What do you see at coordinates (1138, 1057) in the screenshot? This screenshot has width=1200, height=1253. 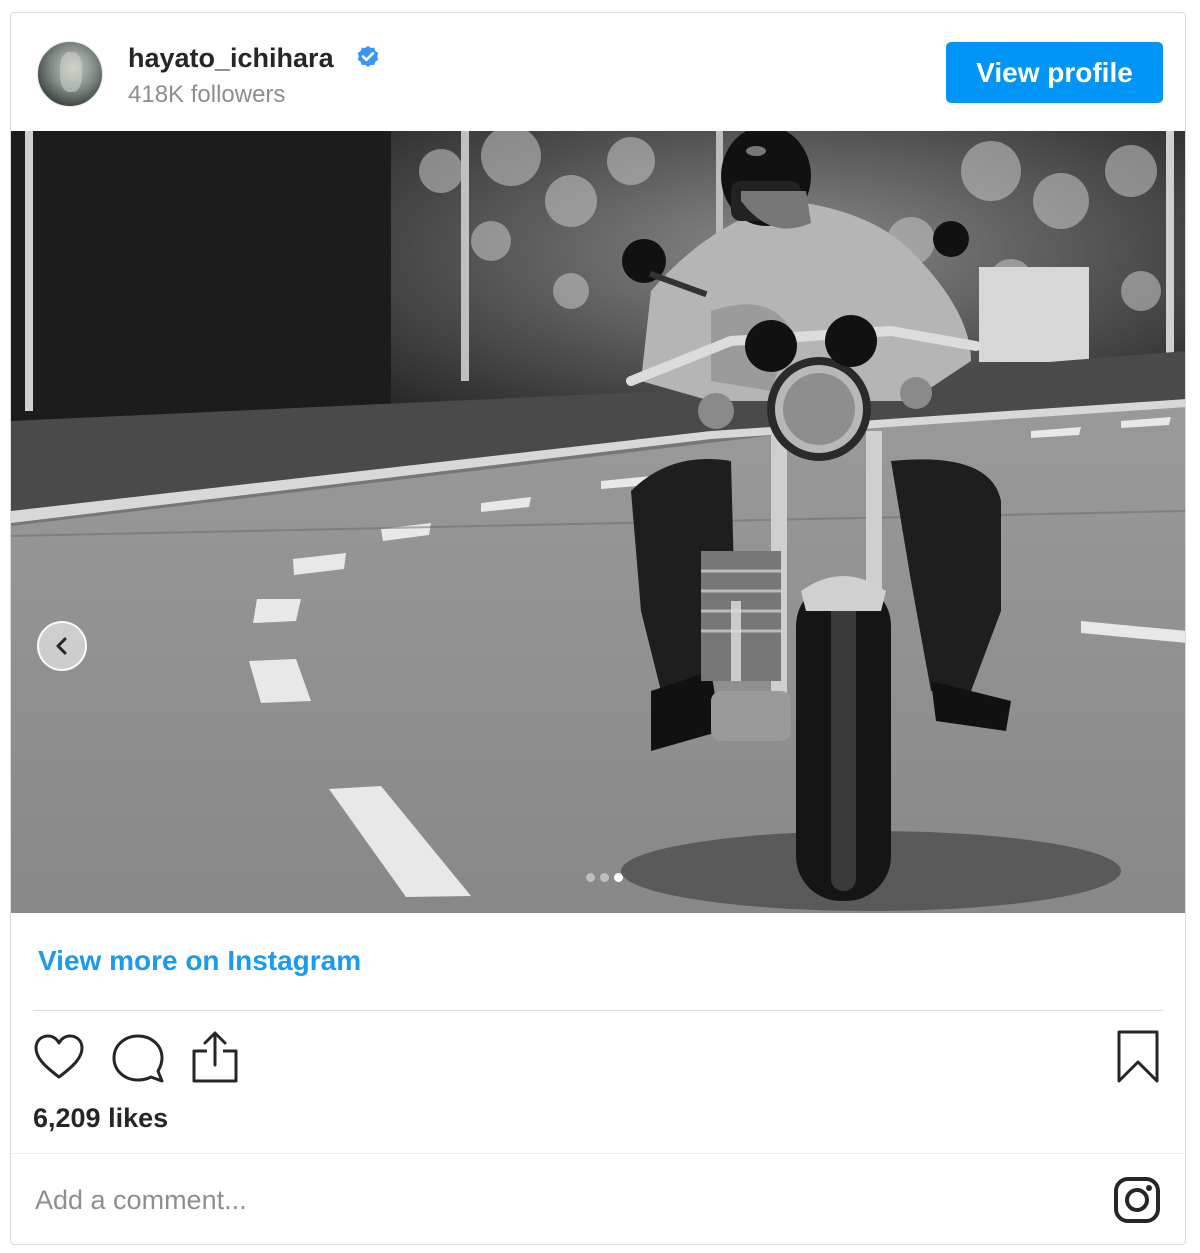 I see `bookmark-icon` at bounding box center [1138, 1057].